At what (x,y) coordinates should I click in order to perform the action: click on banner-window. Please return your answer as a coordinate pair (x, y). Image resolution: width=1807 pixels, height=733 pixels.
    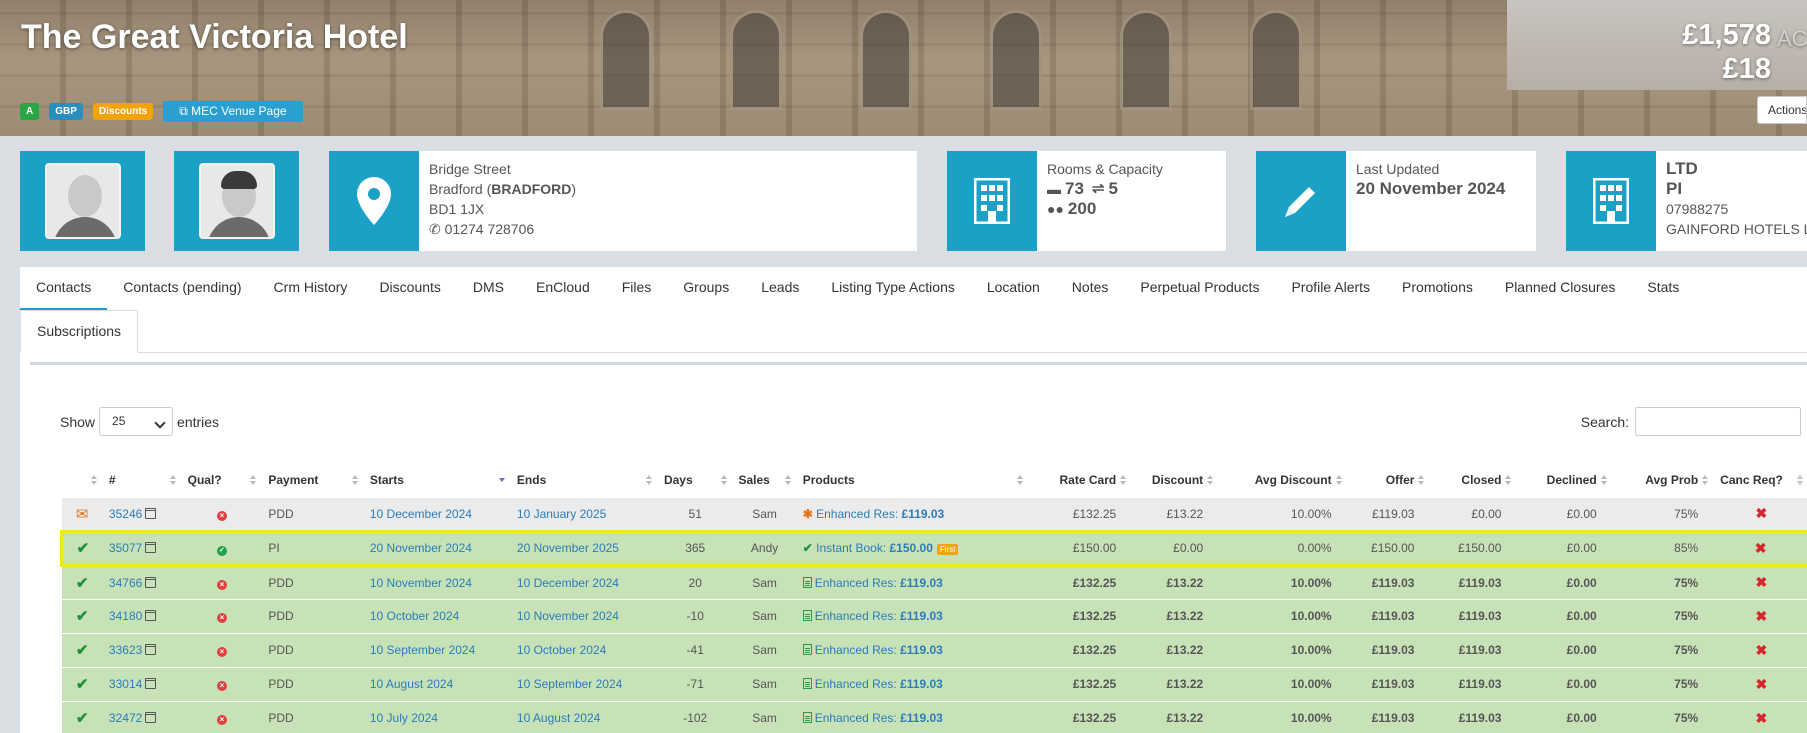
    Looking at the image, I should click on (886, 60).